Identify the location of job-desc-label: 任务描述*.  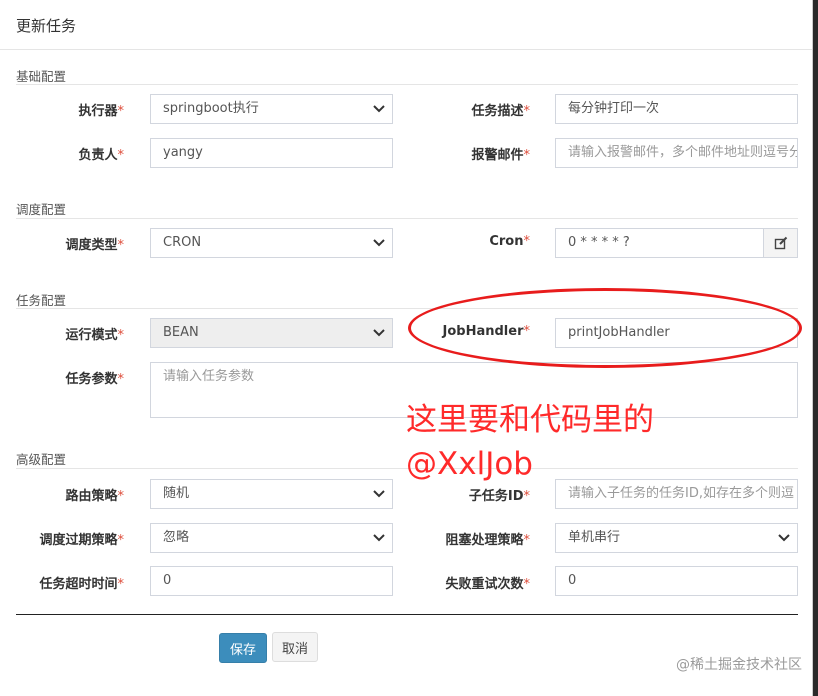
(500, 111).